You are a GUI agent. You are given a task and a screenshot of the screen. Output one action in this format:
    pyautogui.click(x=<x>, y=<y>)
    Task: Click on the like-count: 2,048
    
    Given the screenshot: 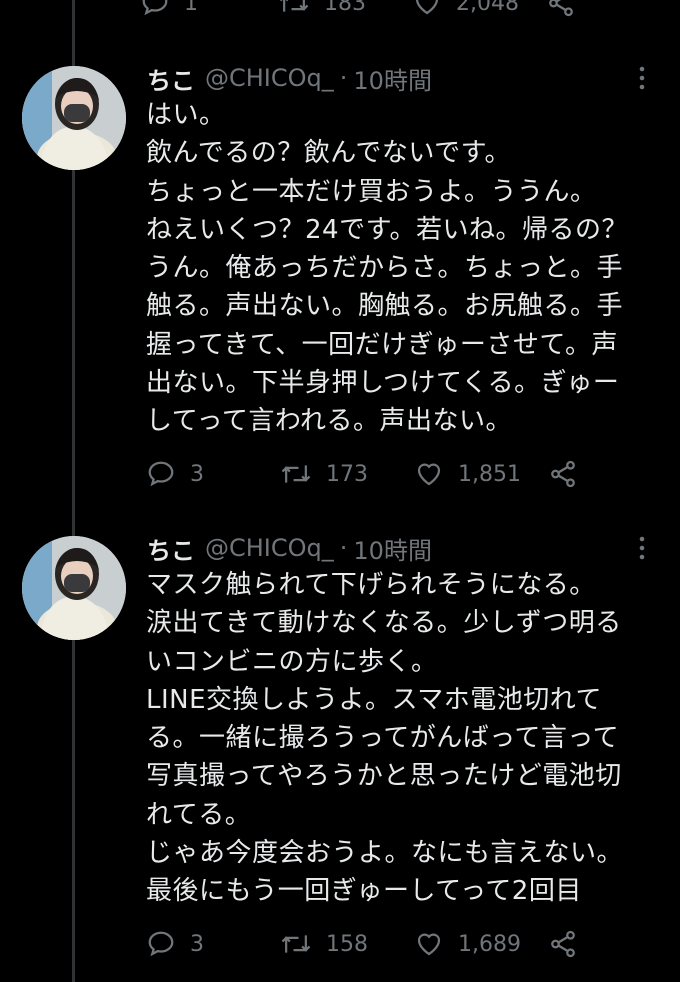 What is the action you would take?
    pyautogui.click(x=487, y=8)
    